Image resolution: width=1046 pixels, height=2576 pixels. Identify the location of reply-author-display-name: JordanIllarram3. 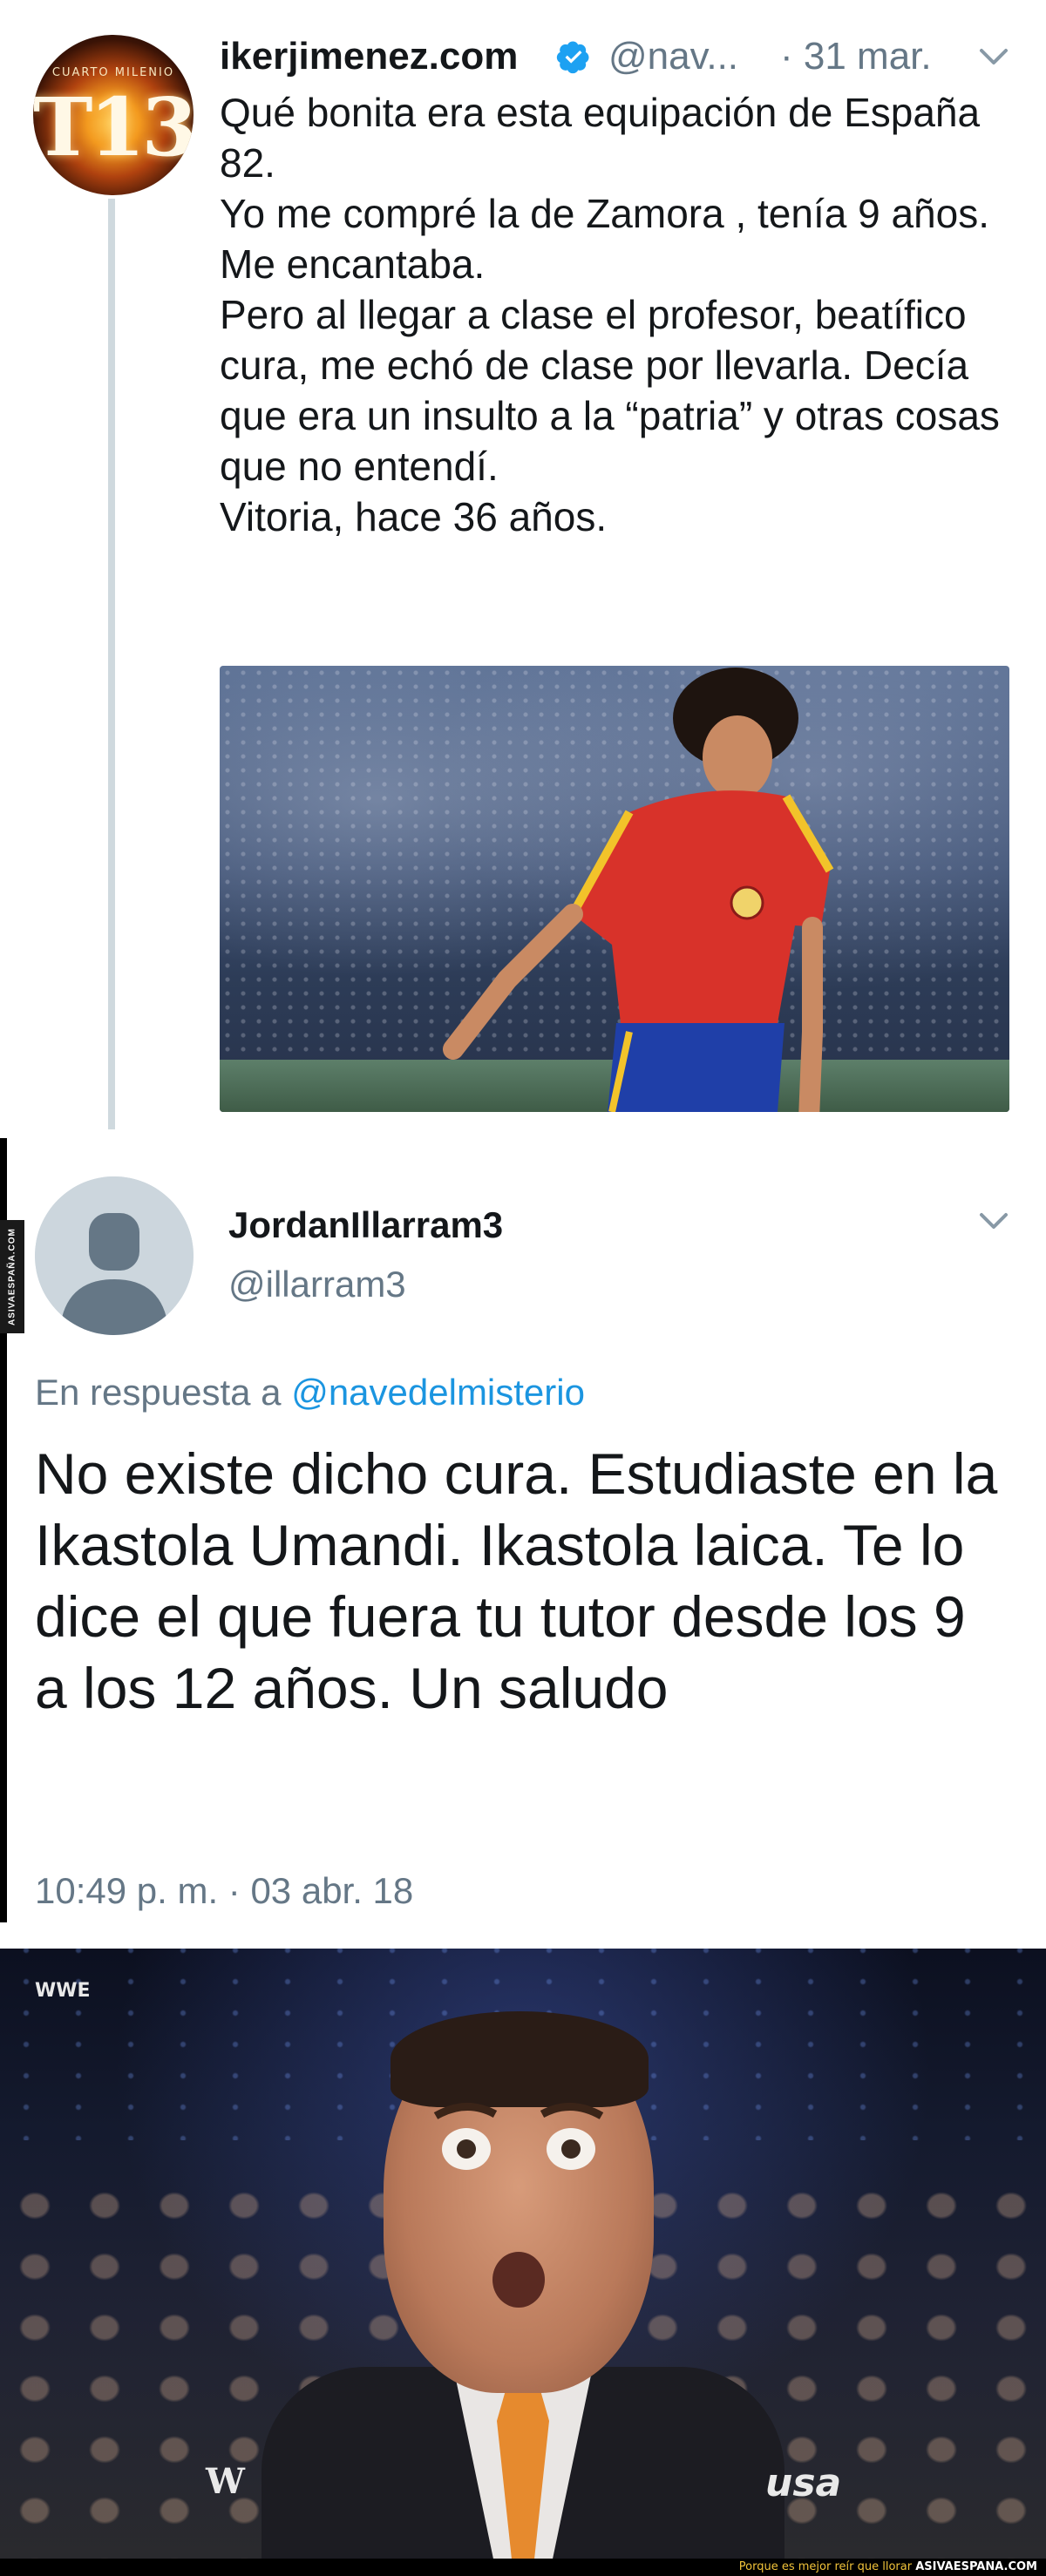
(366, 1225).